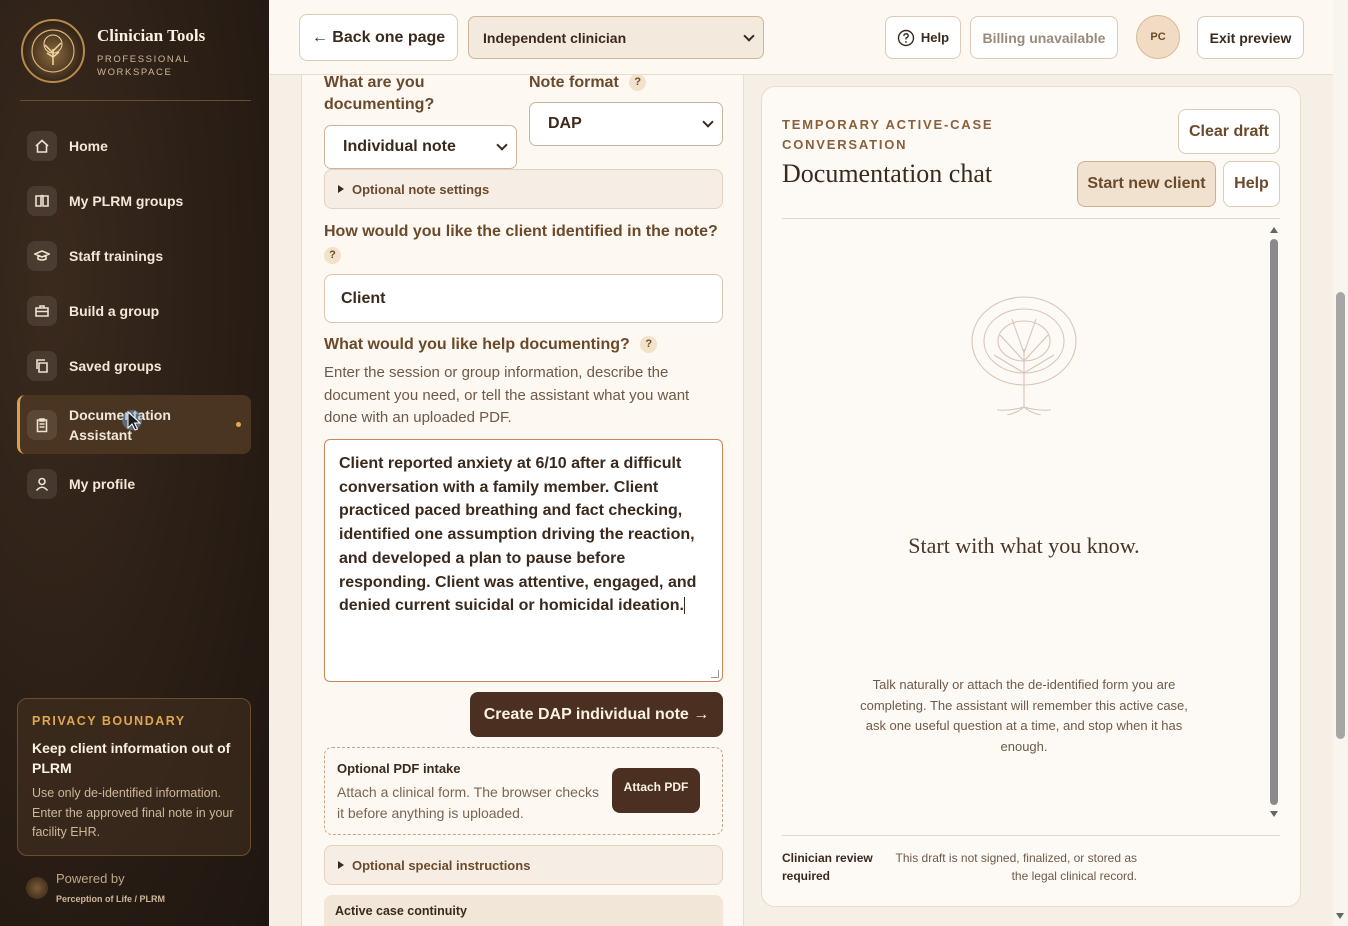  I want to click on chat-scrollbar, so click(1274, 522).